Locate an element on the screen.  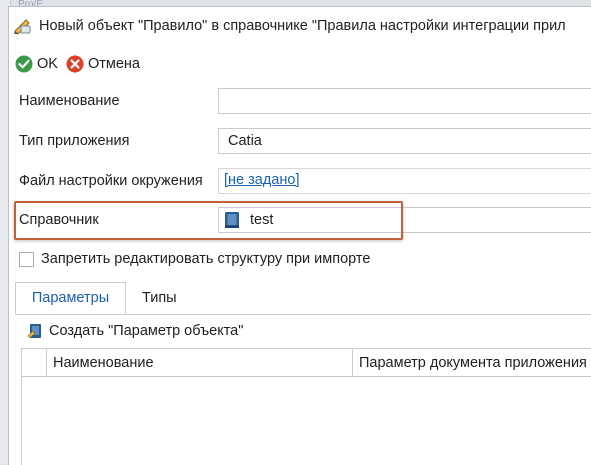
check-icon is located at coordinates (24, 64).